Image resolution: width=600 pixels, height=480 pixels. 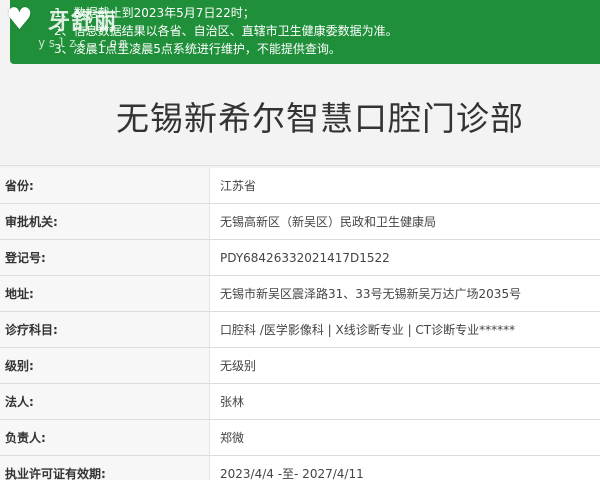 What do you see at coordinates (300, 366) in the screenshot?
I see `table-row-level: 级别: 无级别` at bounding box center [300, 366].